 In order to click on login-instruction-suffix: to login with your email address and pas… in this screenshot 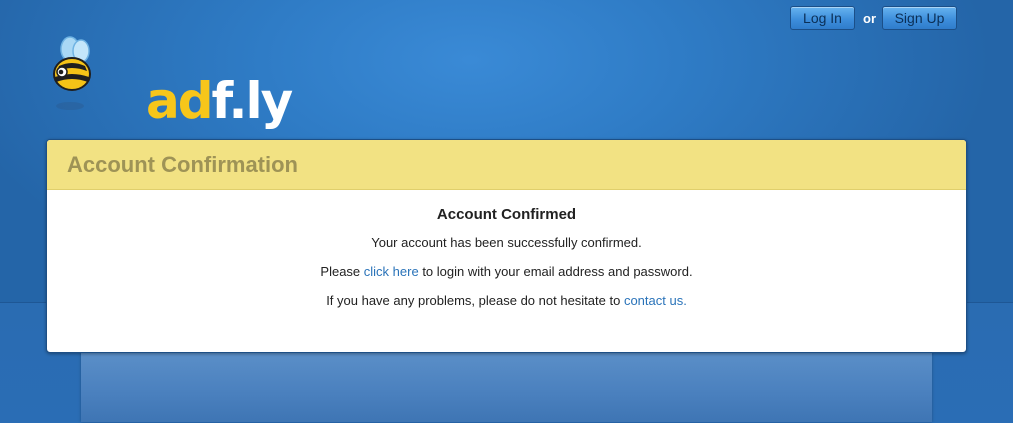, I will do `click(555, 271)`.